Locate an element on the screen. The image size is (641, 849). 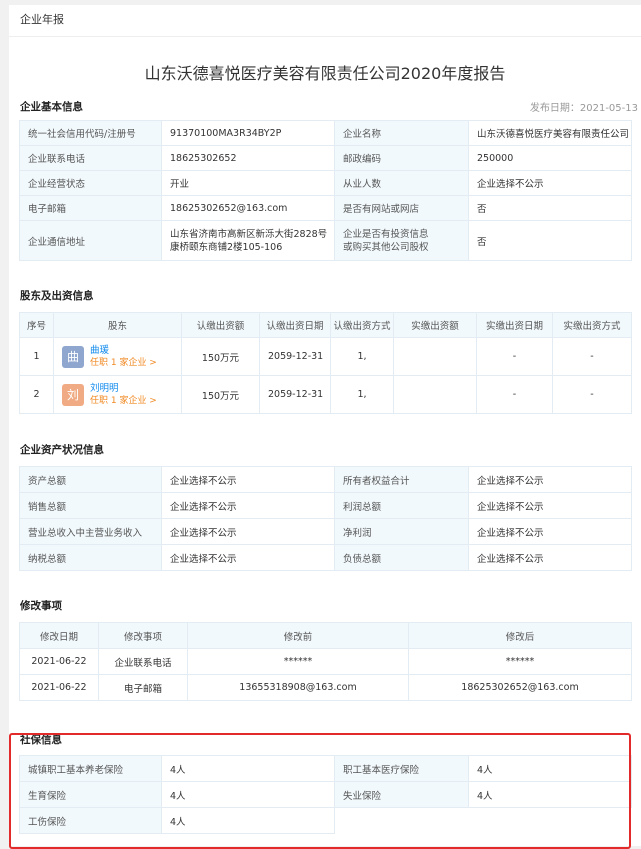
column-header: 实缴出资额 is located at coordinates (435, 325).